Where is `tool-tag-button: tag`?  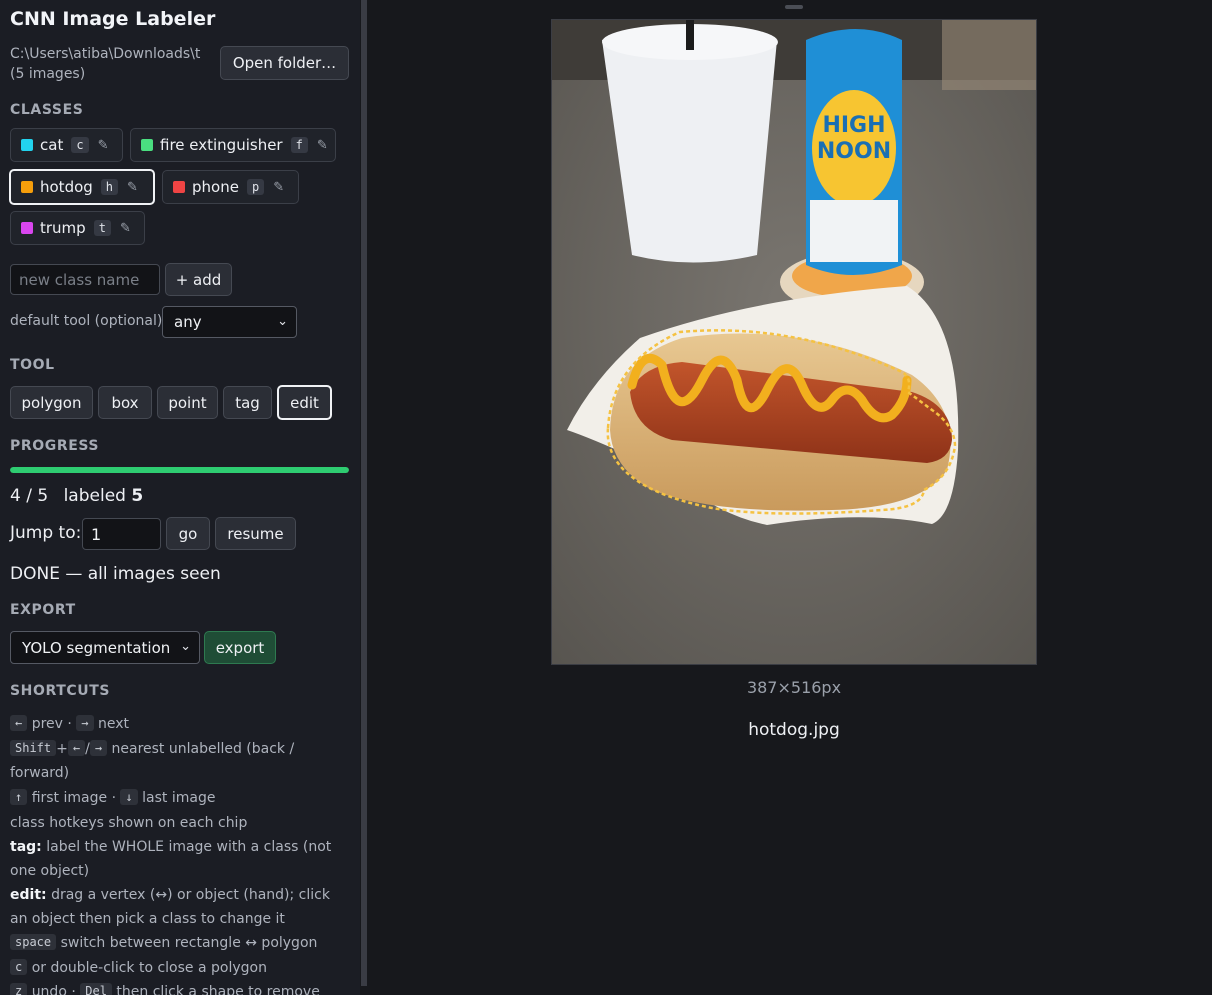
tool-tag-button: tag is located at coordinates (247, 402).